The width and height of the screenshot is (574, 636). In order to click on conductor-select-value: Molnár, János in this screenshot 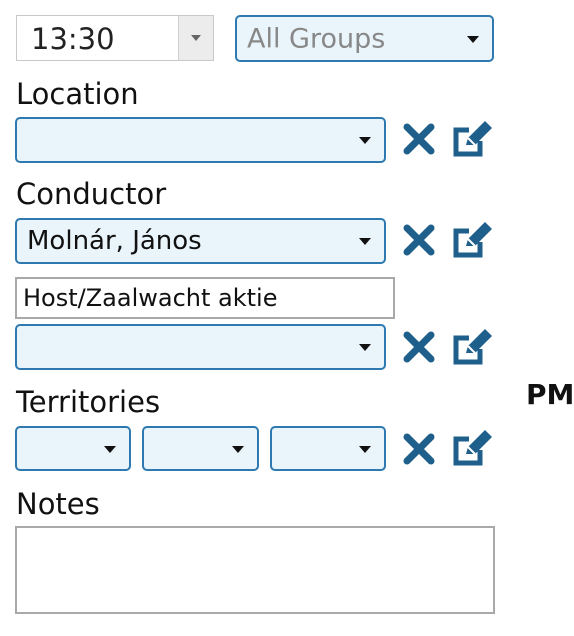, I will do `click(114, 241)`.